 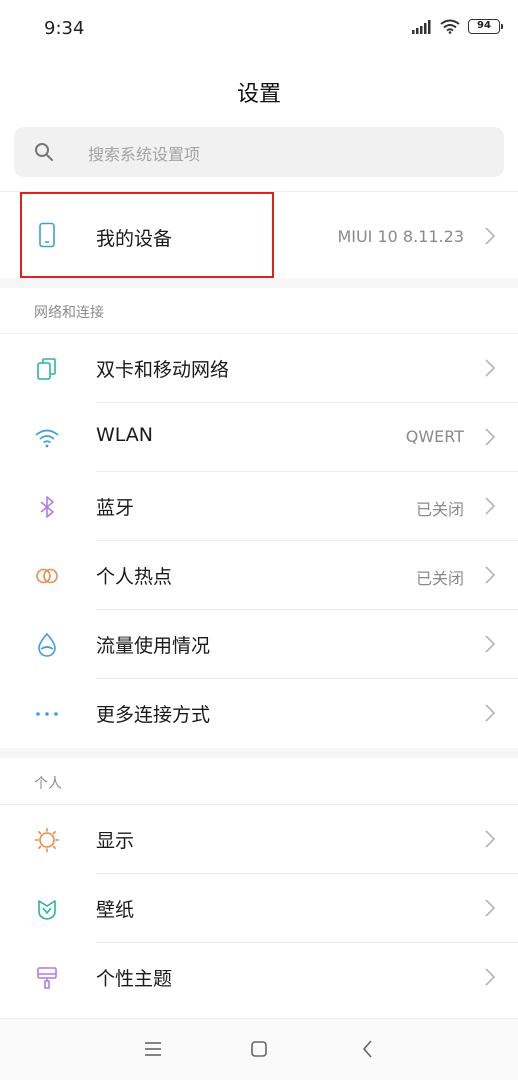 I want to click on my-device-version: MIUI 10 8.11.23, so click(x=400, y=236).